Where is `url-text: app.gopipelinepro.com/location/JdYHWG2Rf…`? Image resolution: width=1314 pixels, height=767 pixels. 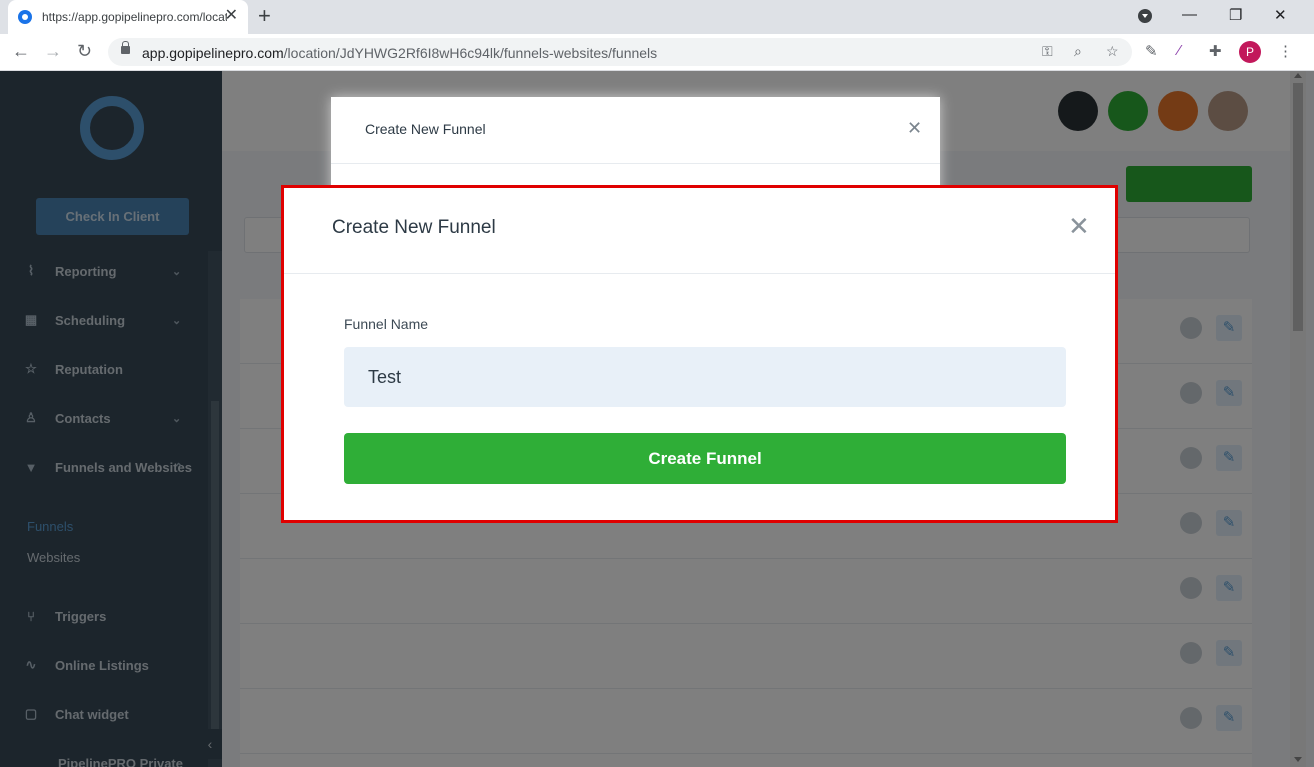 url-text: app.gopipelinepro.com/location/JdYHWG2Rf… is located at coordinates (399, 53).